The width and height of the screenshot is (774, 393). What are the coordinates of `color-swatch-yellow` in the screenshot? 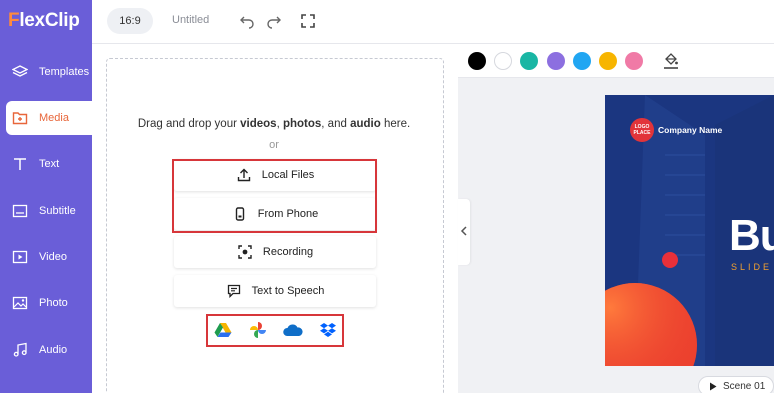 It's located at (608, 61).